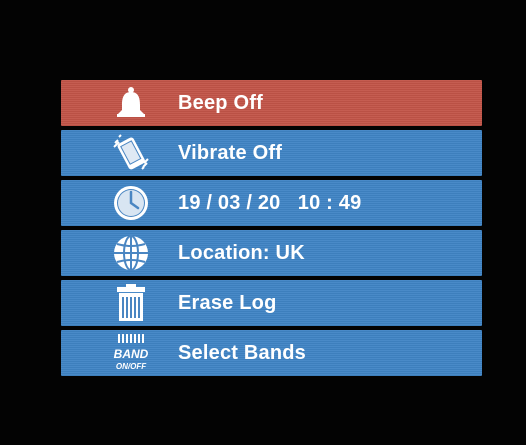  I want to click on menu-item-select-bands: BAND ON/OFF Select Bands, so click(271, 353).